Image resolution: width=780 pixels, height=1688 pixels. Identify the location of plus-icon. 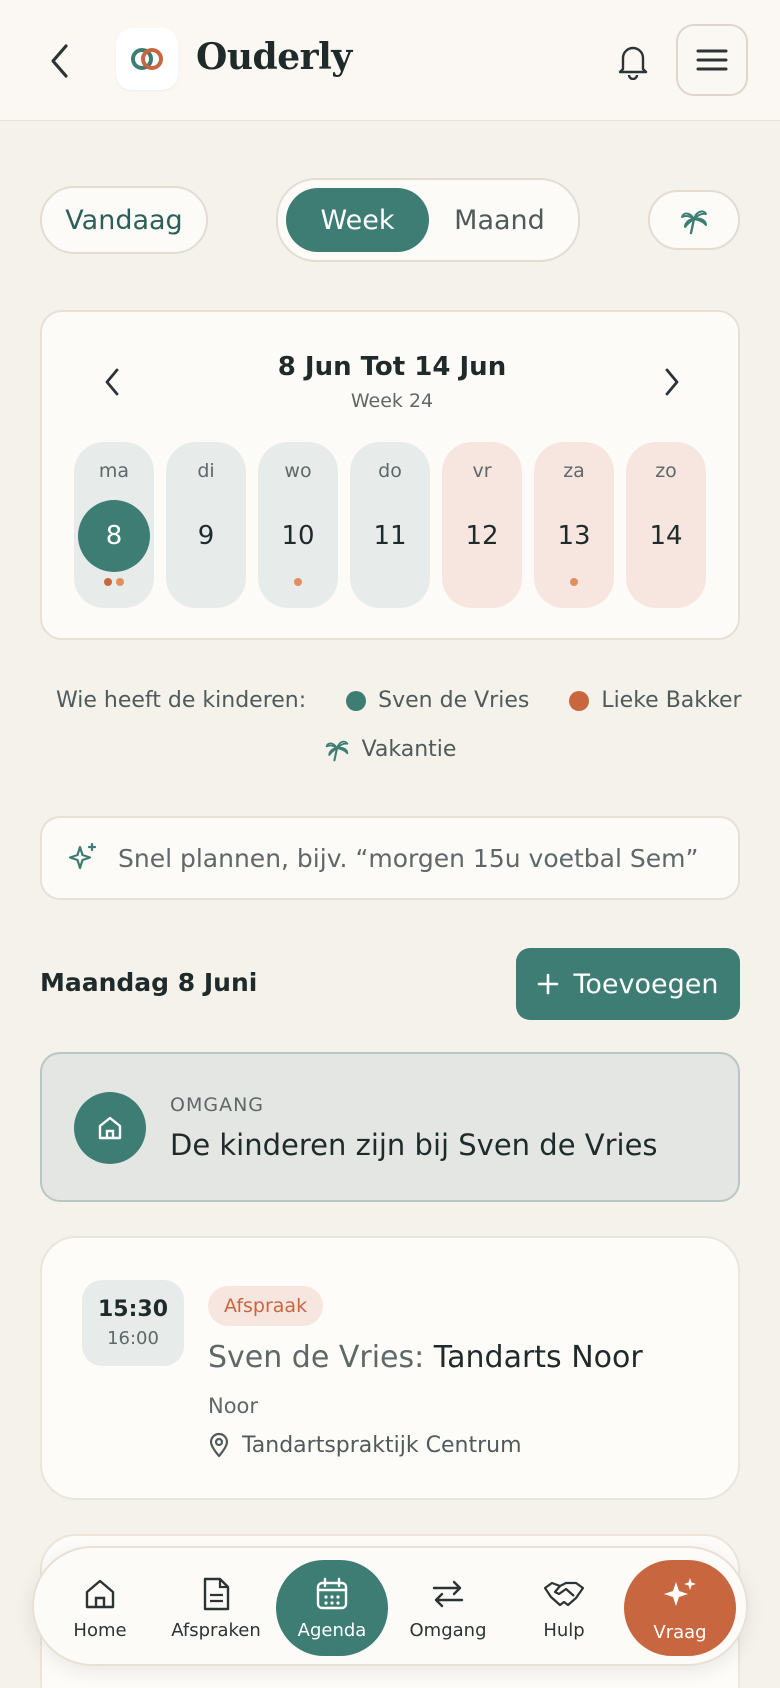
(548, 984).